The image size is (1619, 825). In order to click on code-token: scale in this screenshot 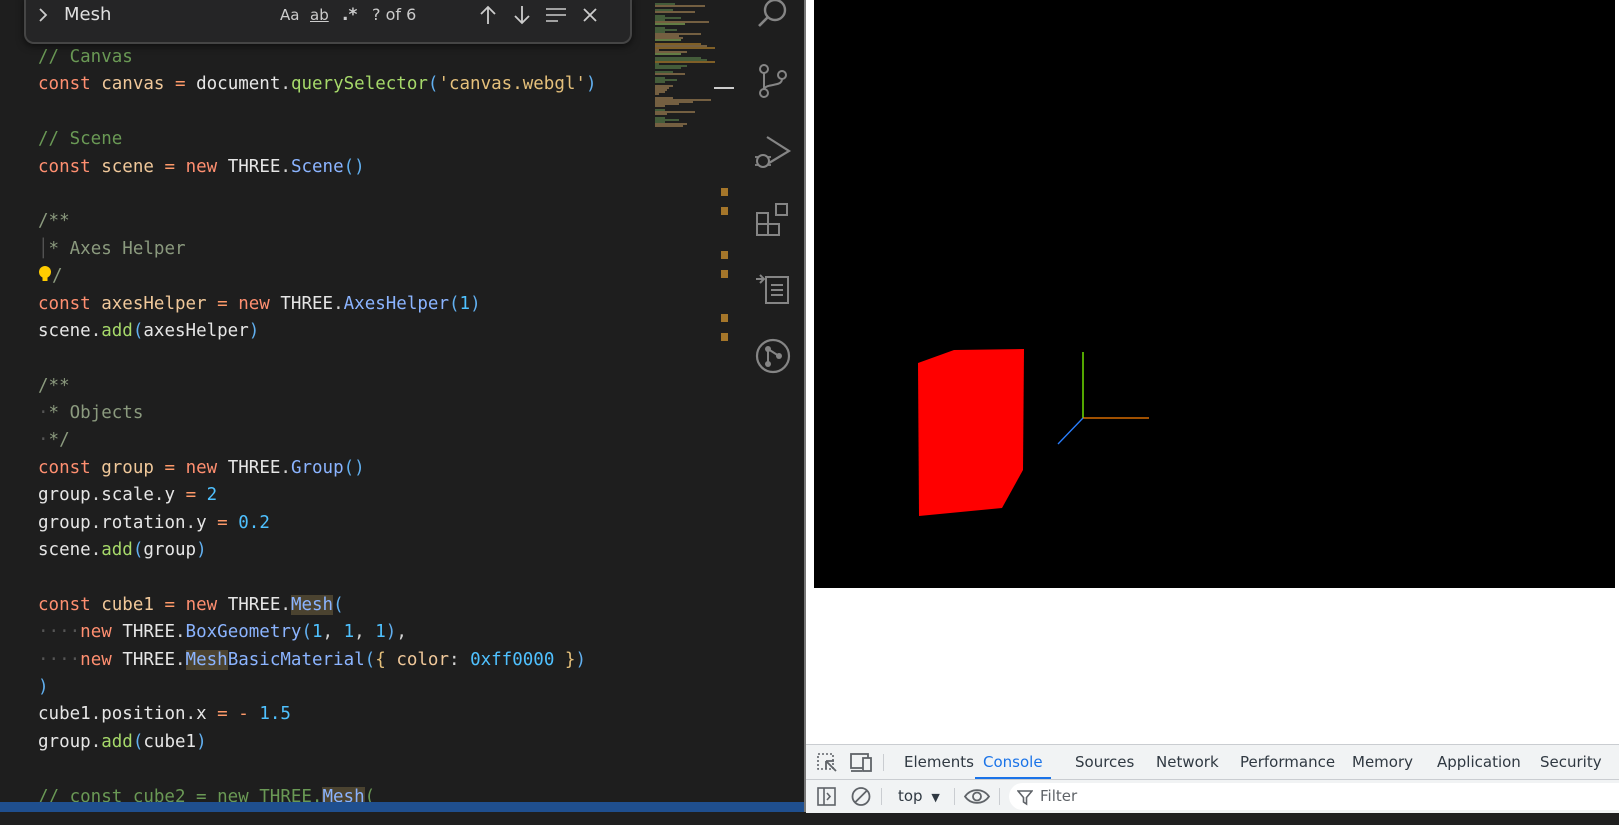, I will do `click(127, 495)`.